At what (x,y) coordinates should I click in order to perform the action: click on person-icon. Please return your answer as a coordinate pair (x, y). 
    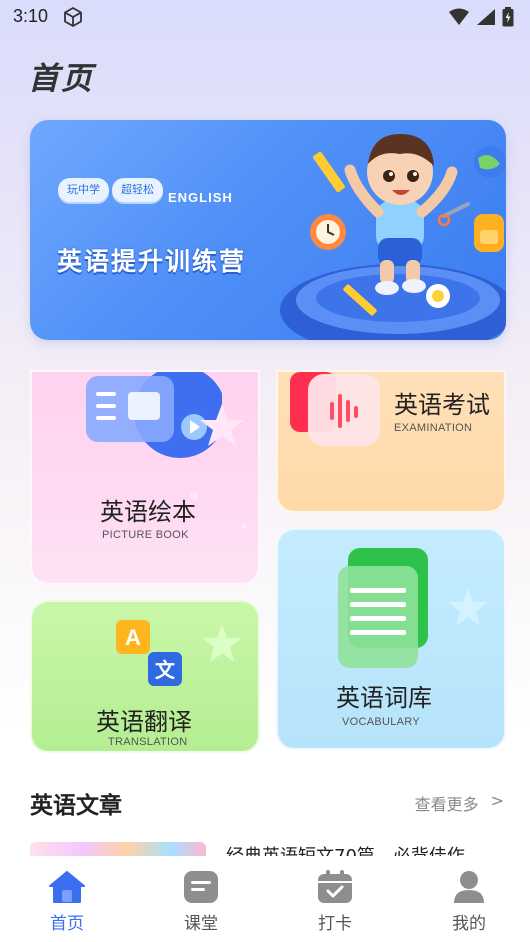
    Looking at the image, I should click on (469, 887).